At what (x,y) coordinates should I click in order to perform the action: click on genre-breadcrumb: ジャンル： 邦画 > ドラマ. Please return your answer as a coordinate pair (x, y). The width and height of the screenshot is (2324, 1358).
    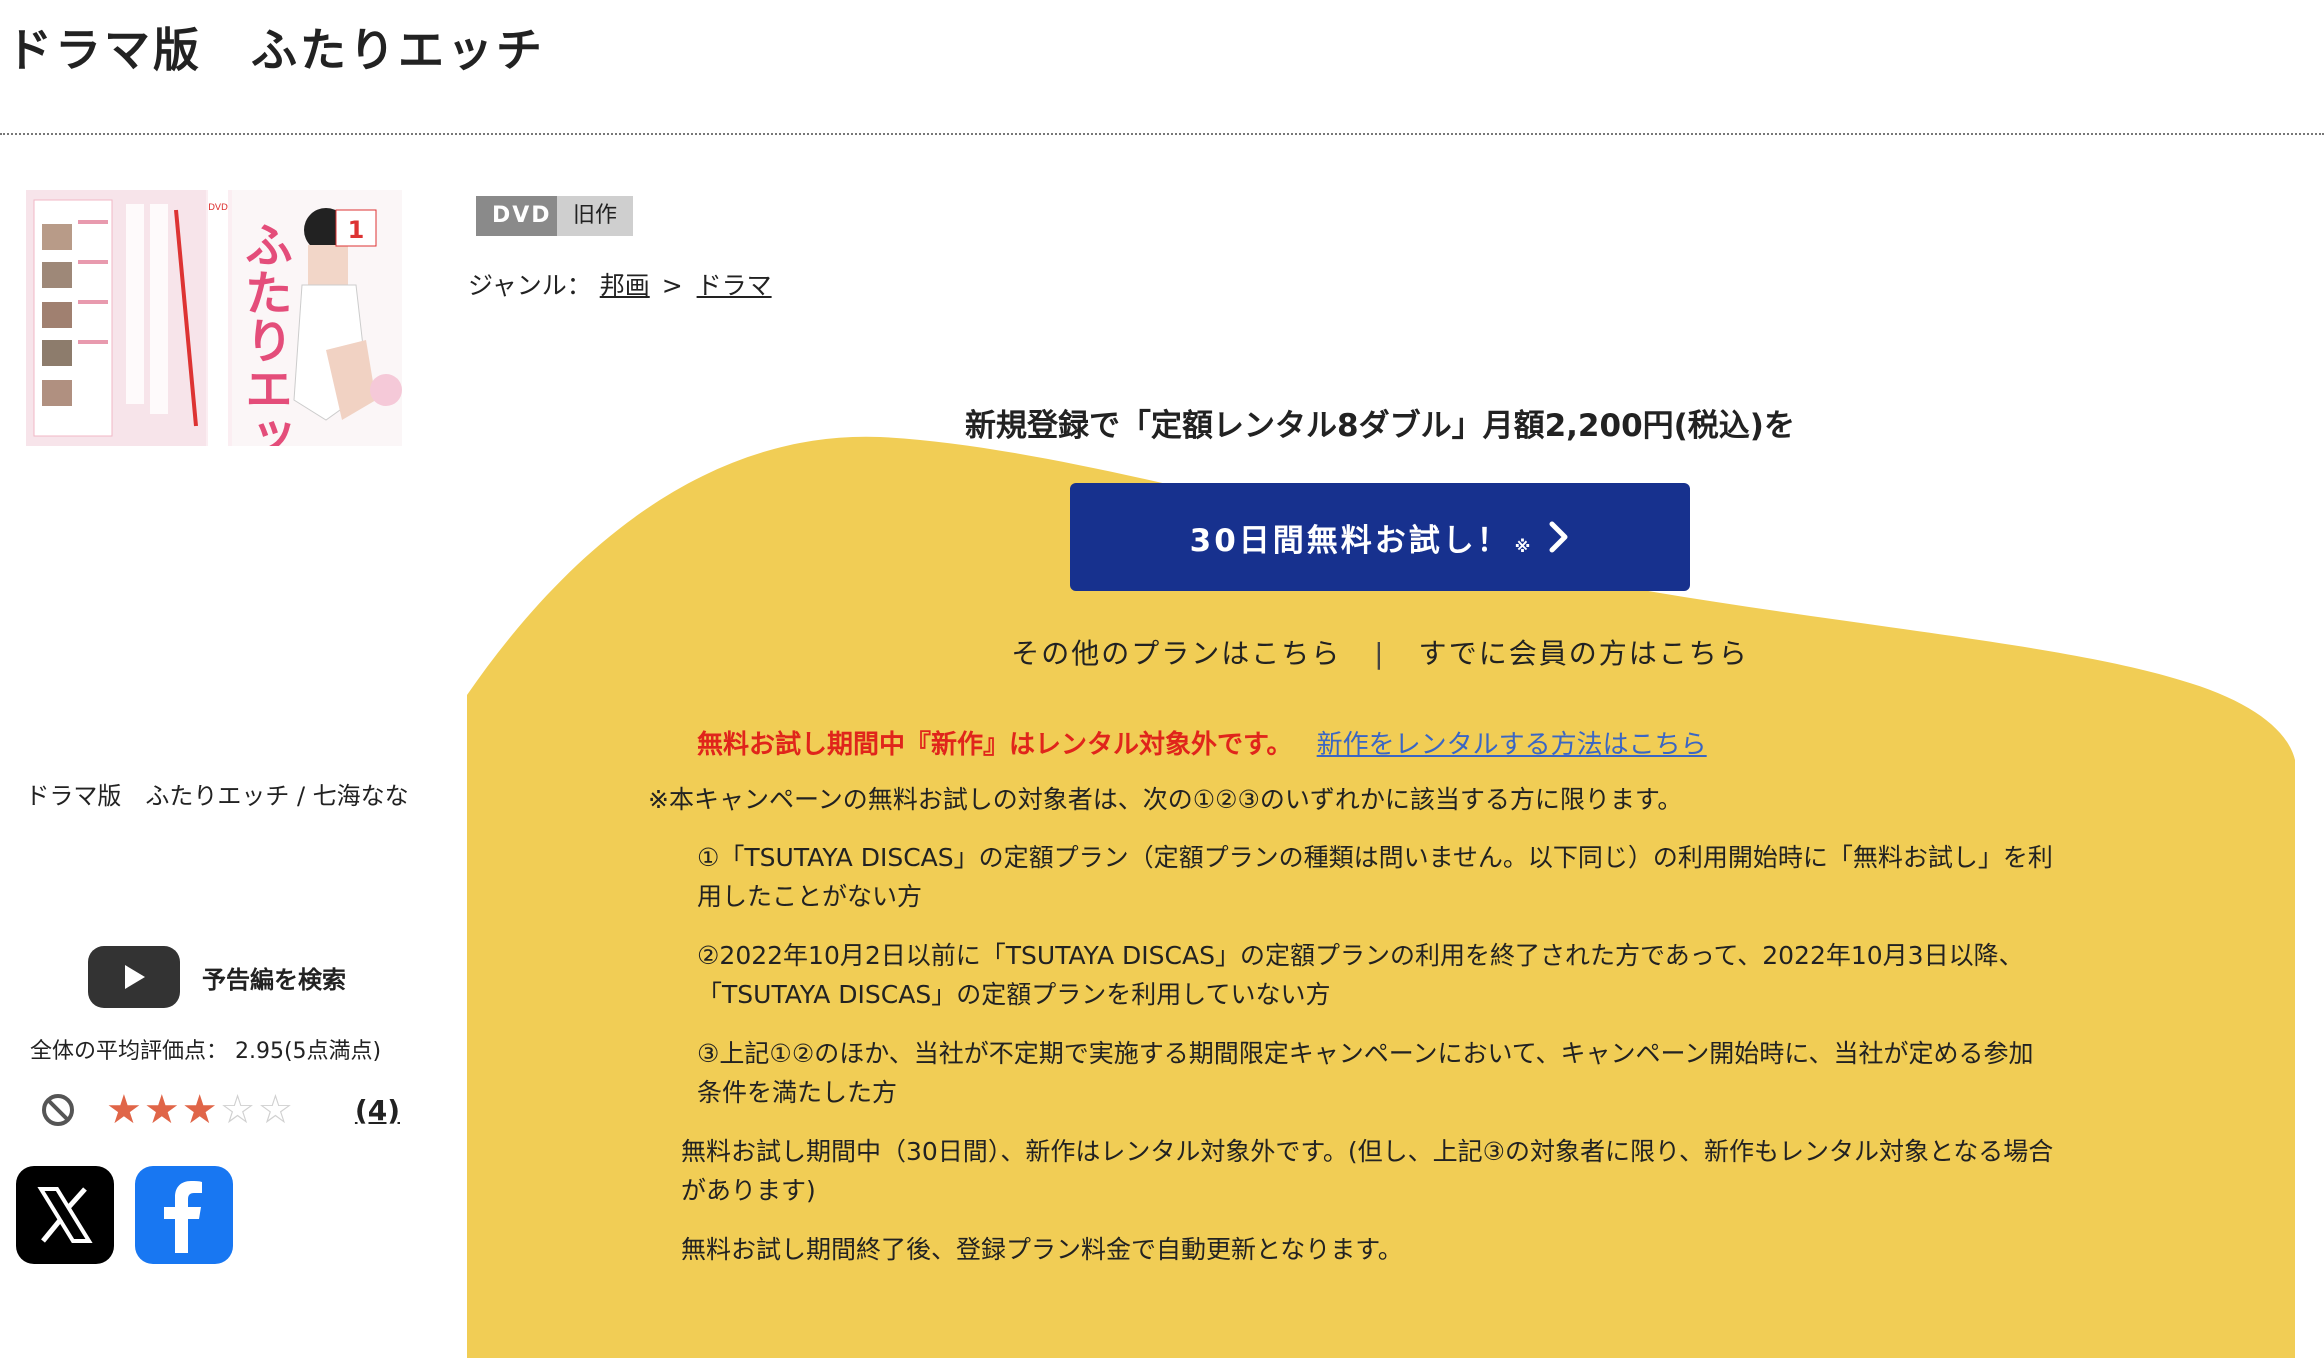
    Looking at the image, I should click on (620, 284).